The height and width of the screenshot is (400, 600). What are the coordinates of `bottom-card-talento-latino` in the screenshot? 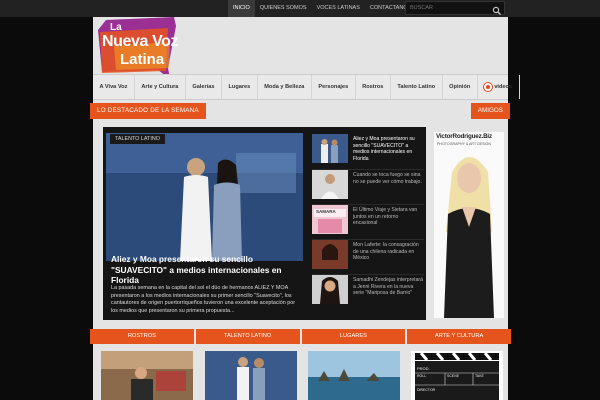 It's located at (251, 375).